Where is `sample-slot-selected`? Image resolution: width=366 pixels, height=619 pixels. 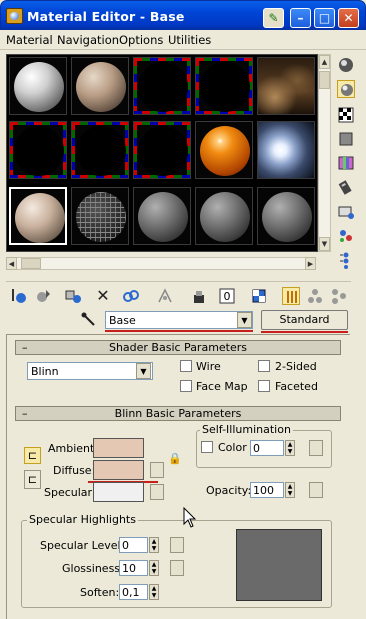
sample-slot-selected is located at coordinates (38, 216).